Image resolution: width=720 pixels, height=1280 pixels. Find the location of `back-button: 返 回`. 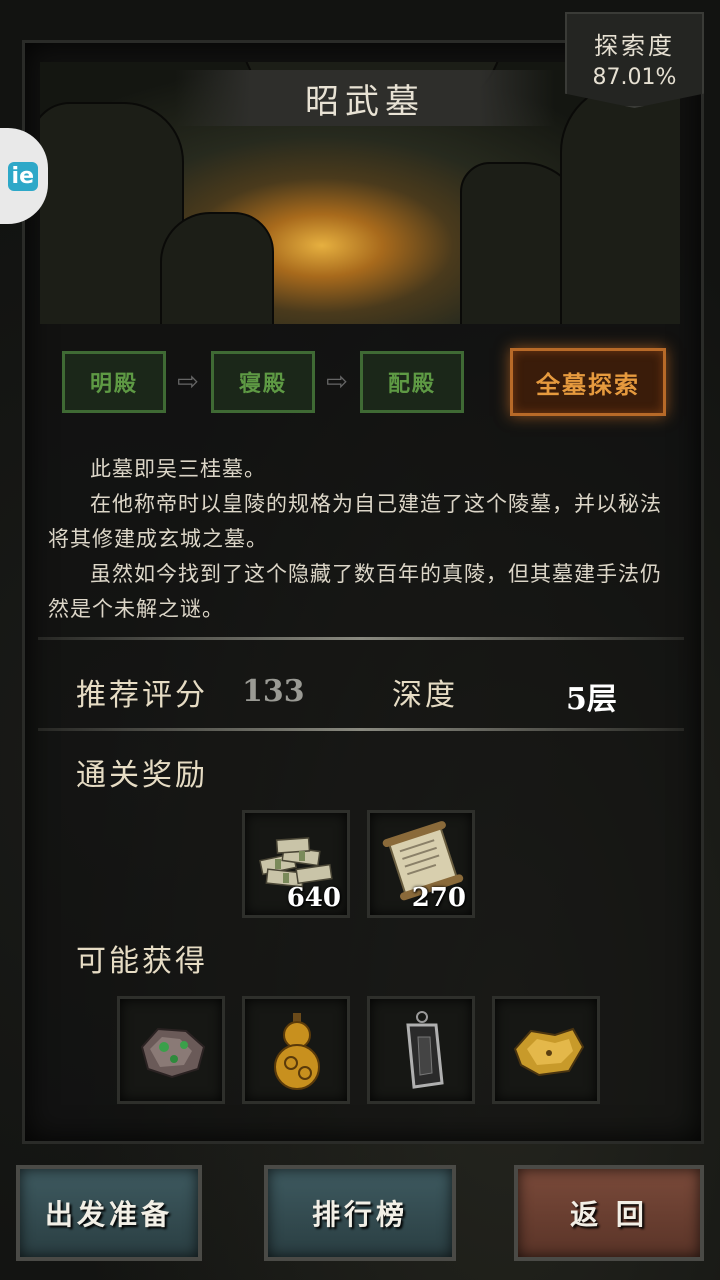

back-button: 返 回 is located at coordinates (609, 1213).